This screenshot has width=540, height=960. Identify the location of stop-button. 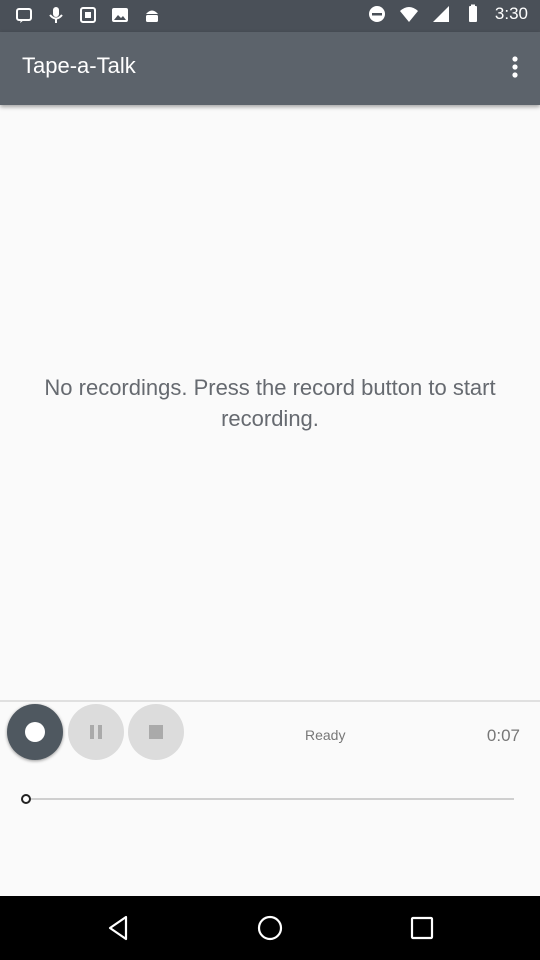
(156, 732).